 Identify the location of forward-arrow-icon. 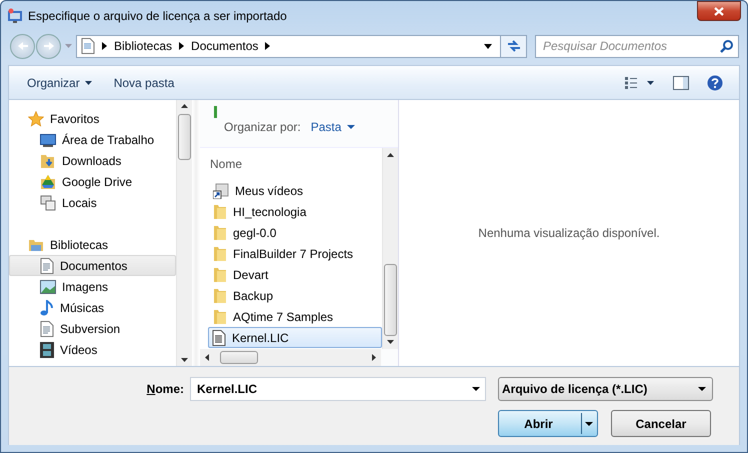
(48, 46).